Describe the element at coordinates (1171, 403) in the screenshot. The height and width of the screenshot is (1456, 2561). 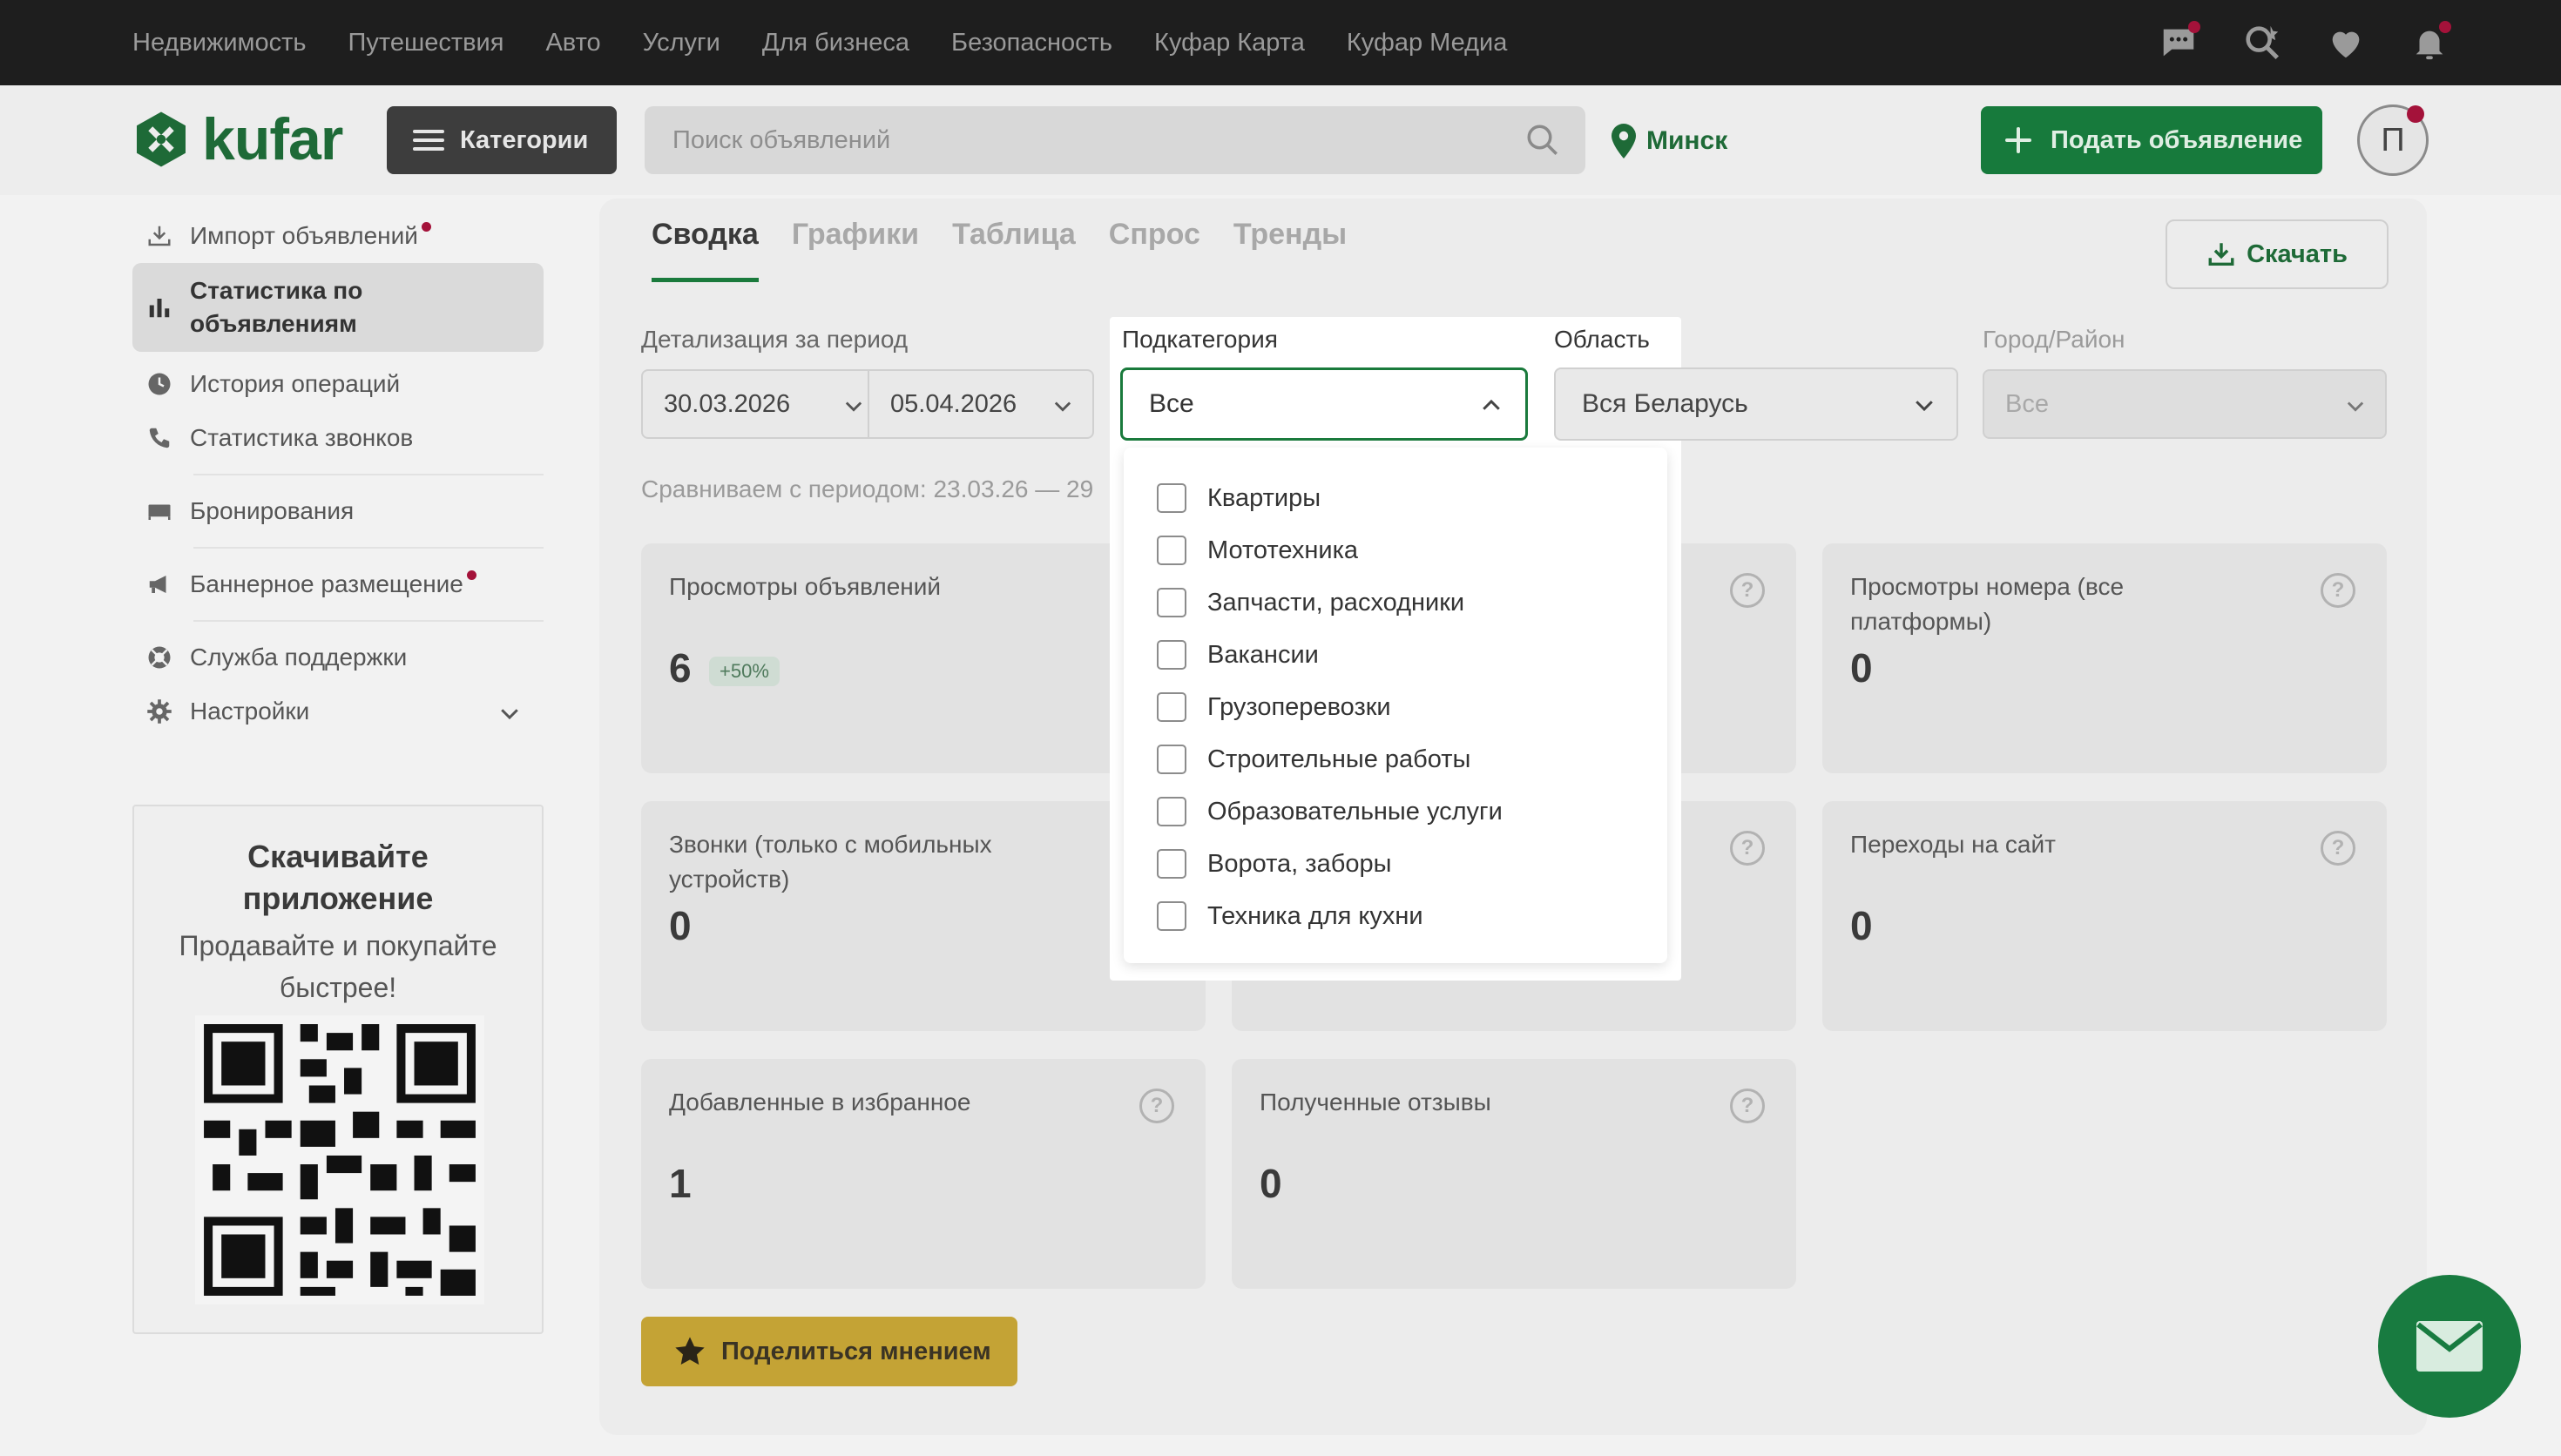
I see `subcategory-value: Все` at that location.